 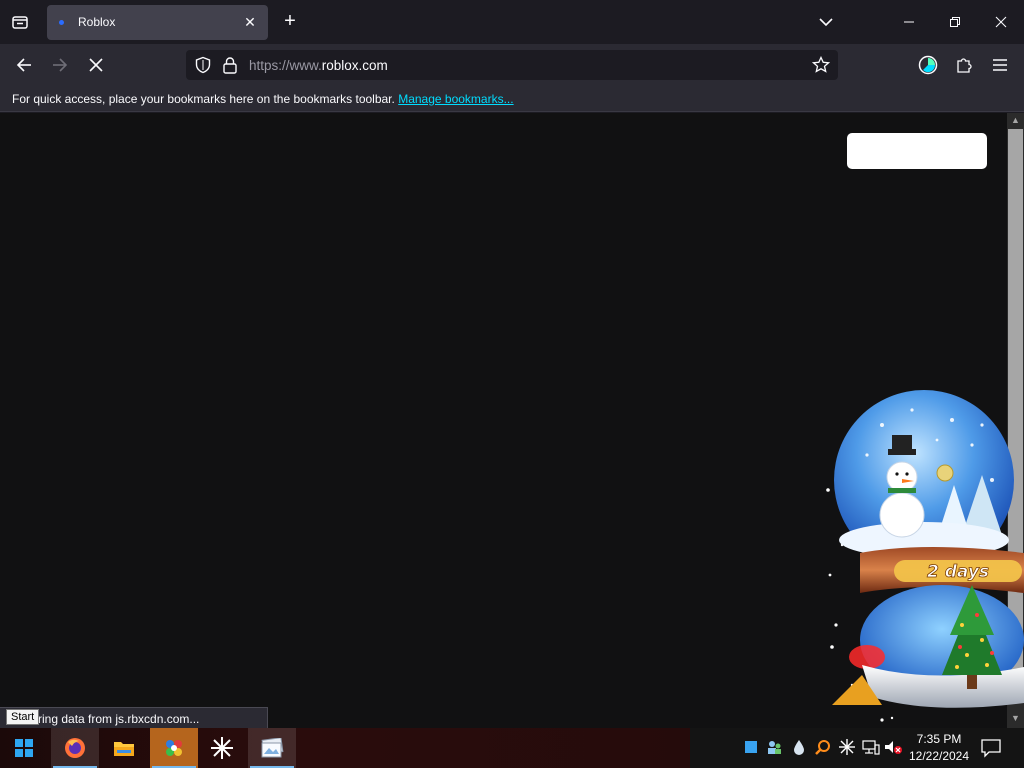 What do you see at coordinates (157, 22) in the screenshot?
I see `tab-roblox: Roblox ✕` at bounding box center [157, 22].